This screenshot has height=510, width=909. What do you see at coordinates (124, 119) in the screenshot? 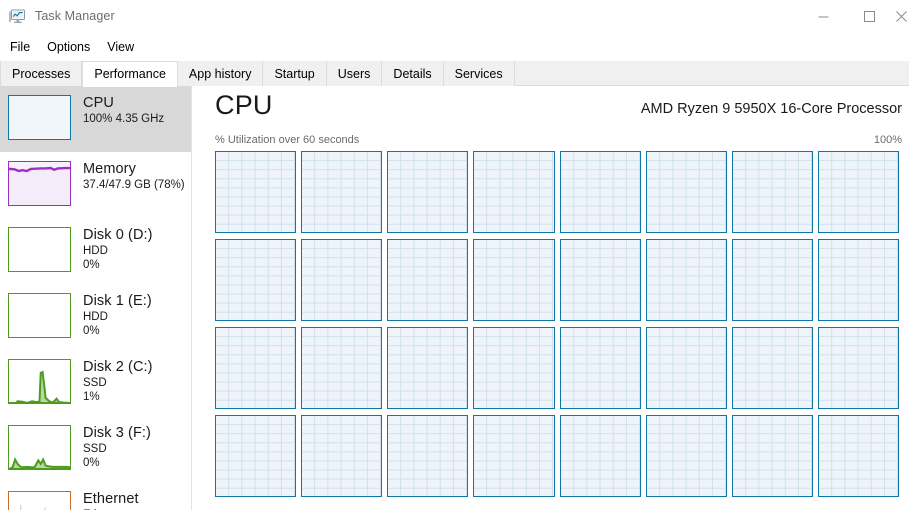
I see `sidebar-sub-cpu-1: 100% 4.35 GHz` at bounding box center [124, 119].